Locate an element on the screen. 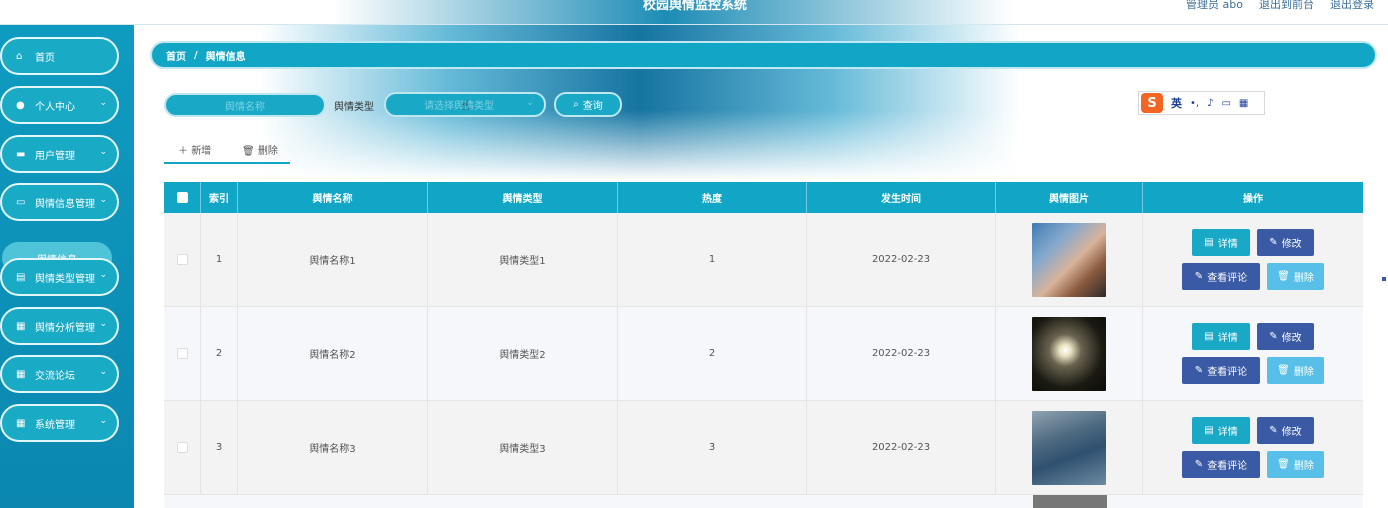  breadcrumb-home: 首页 is located at coordinates (176, 55).